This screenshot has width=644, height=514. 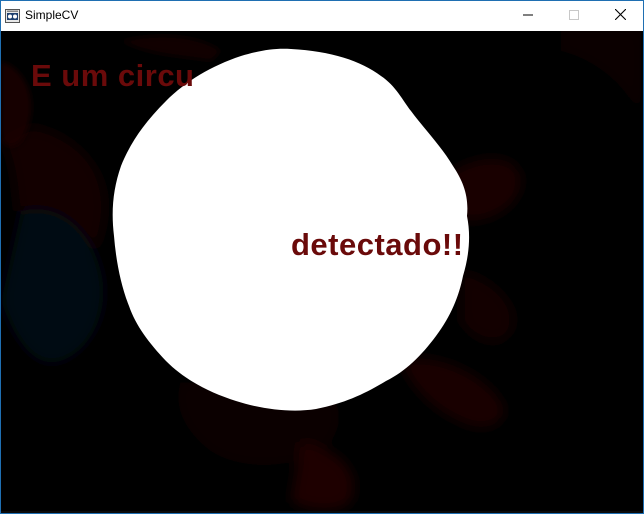 I want to click on close-icon, so click(x=620, y=16).